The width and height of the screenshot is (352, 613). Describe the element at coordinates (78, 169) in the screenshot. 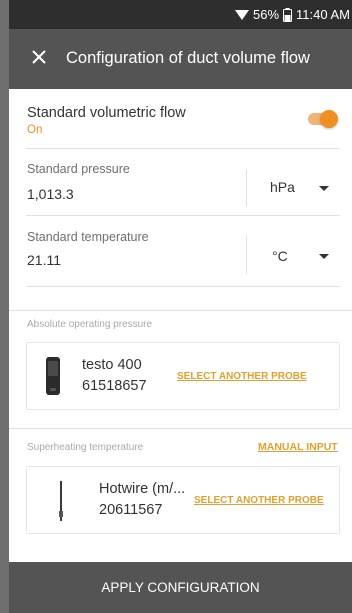

I see `standard-pressure-label: Standard pressure` at that location.